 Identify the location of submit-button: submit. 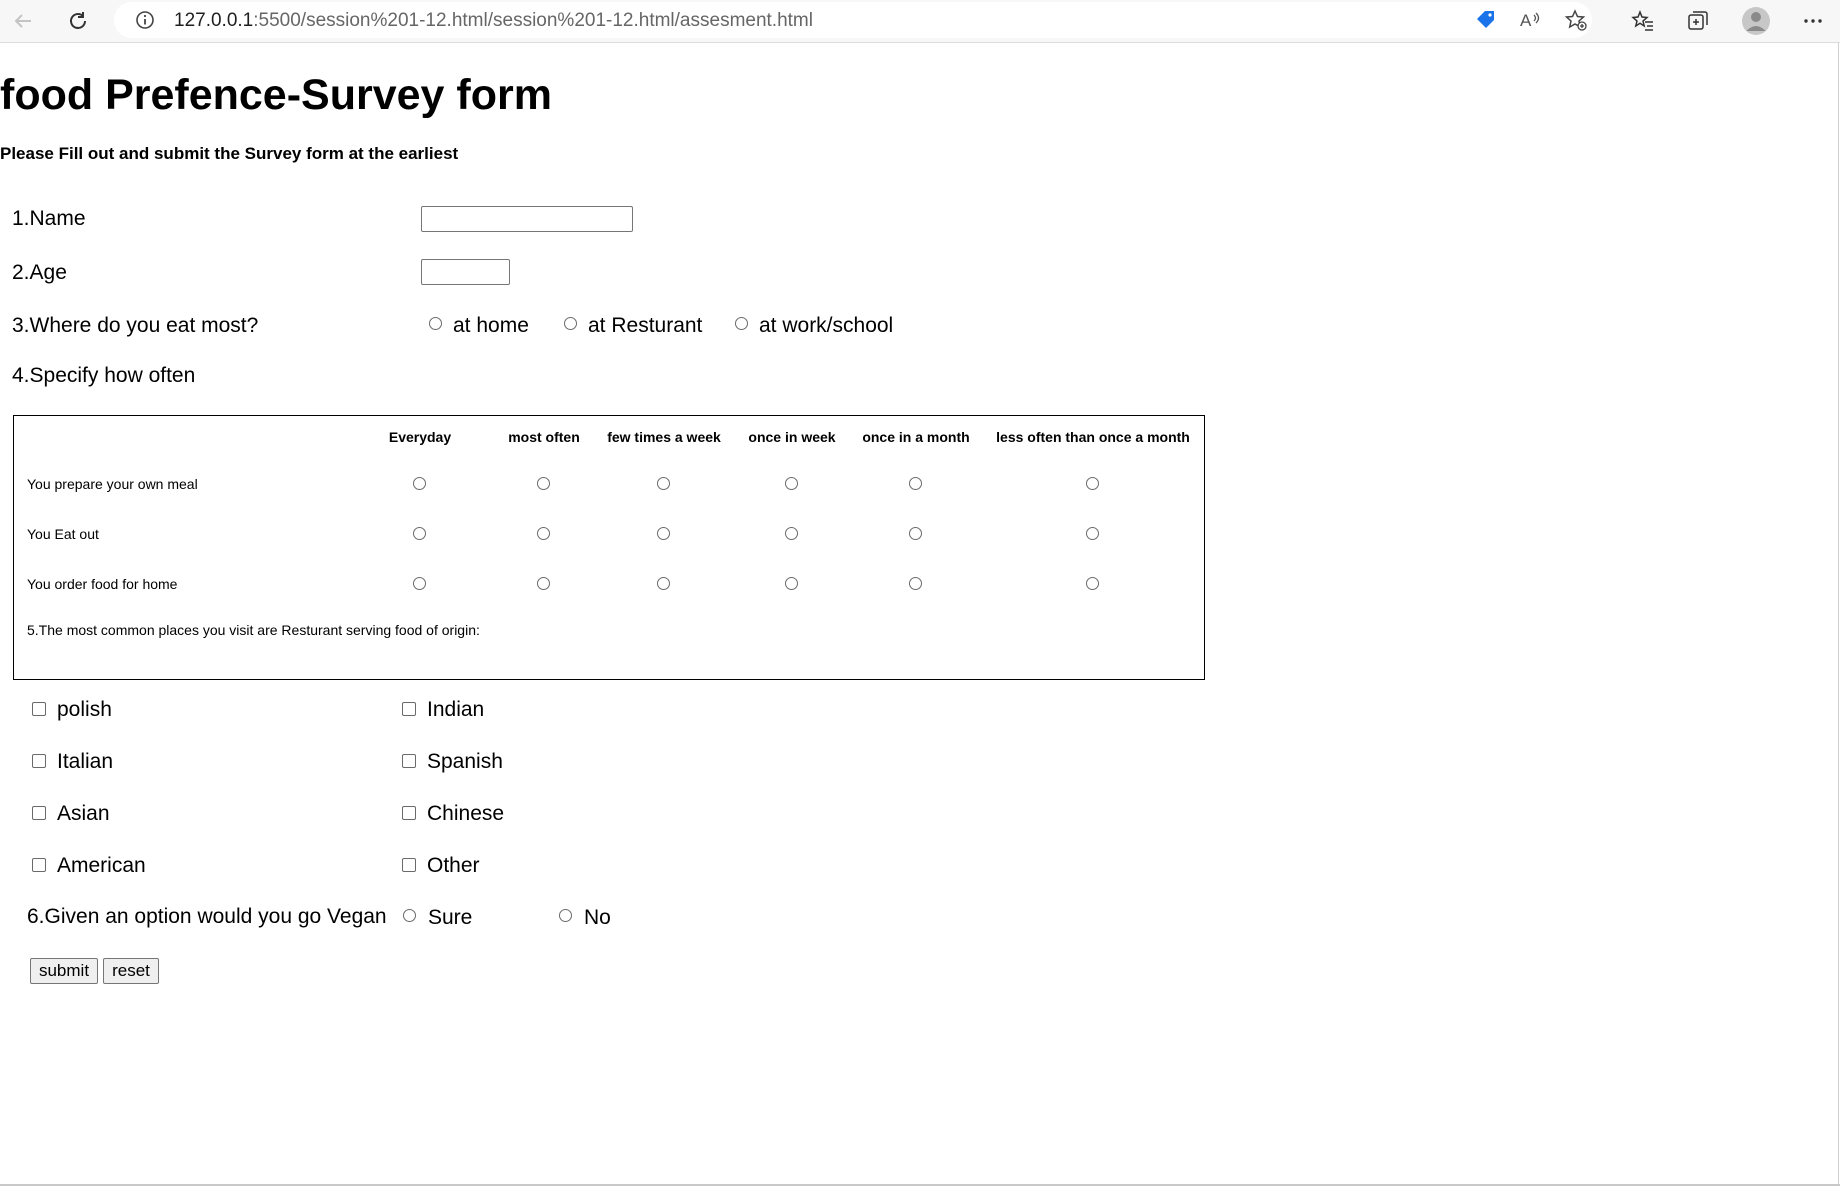
(64, 971).